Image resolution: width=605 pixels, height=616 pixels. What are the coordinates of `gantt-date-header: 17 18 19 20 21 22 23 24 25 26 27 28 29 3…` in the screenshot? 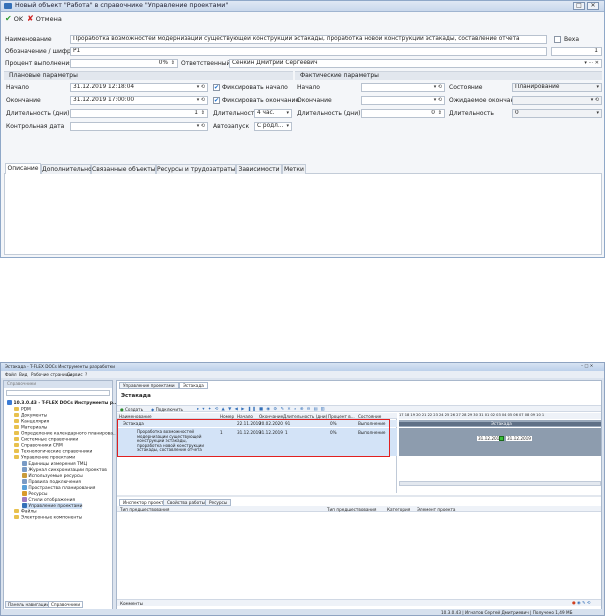 It's located at (500, 416).